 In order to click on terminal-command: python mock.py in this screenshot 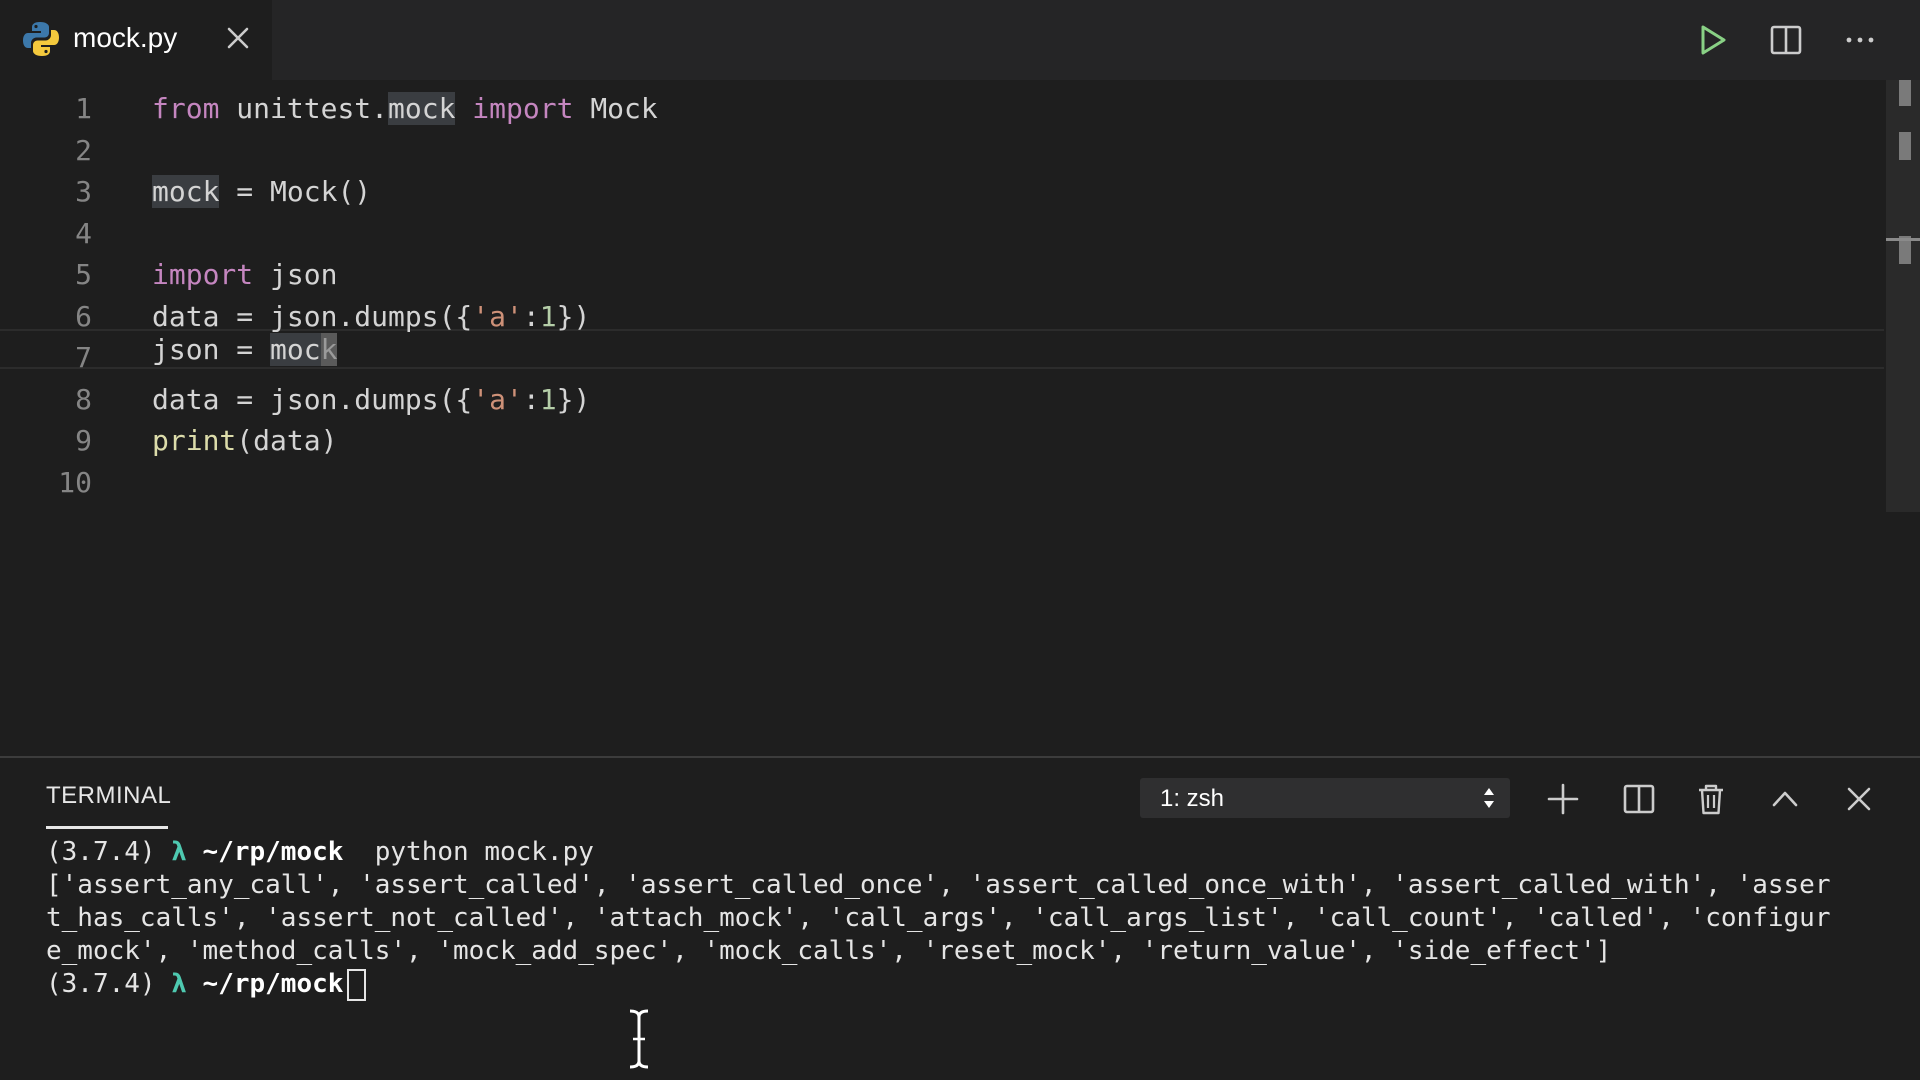, I will do `click(468, 852)`.